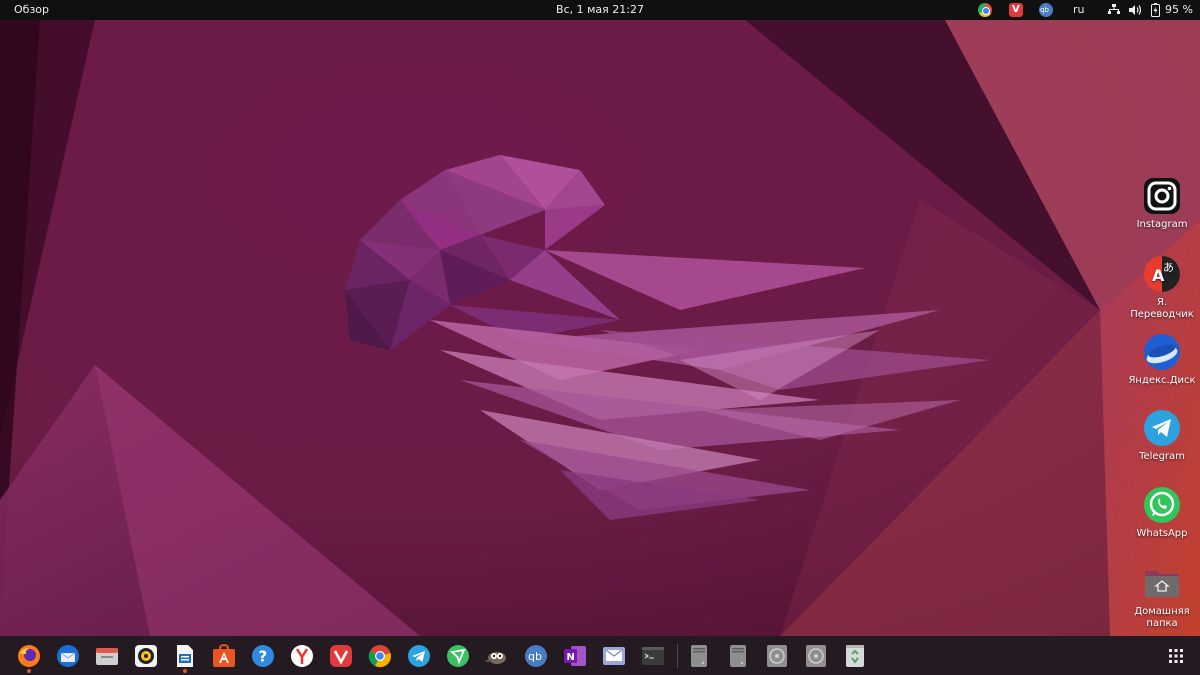  I want to click on firefox-icon, so click(29, 656).